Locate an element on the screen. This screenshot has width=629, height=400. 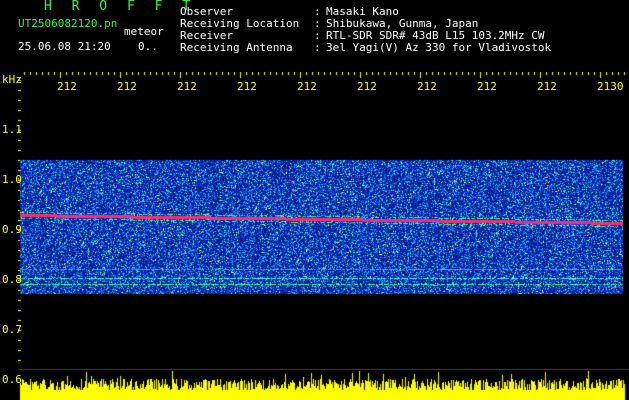
mode-label: meteor is located at coordinates (144, 31).